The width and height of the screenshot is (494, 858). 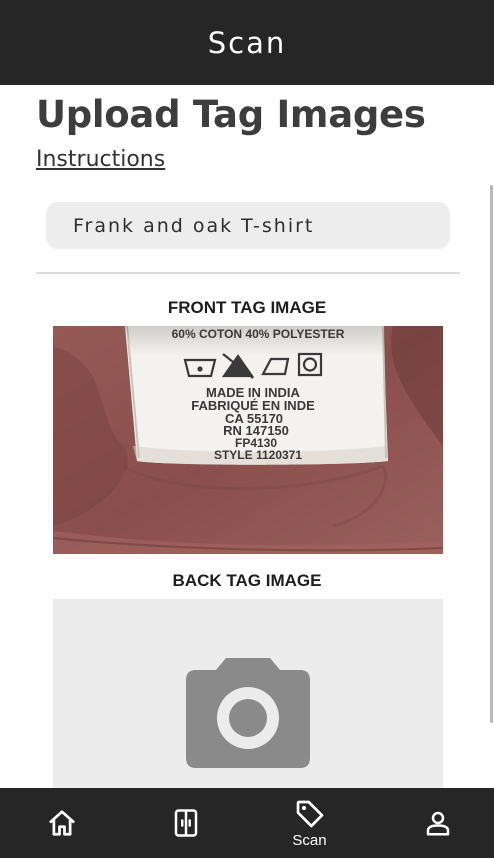 I want to click on nav-home, so click(x=61, y=823).